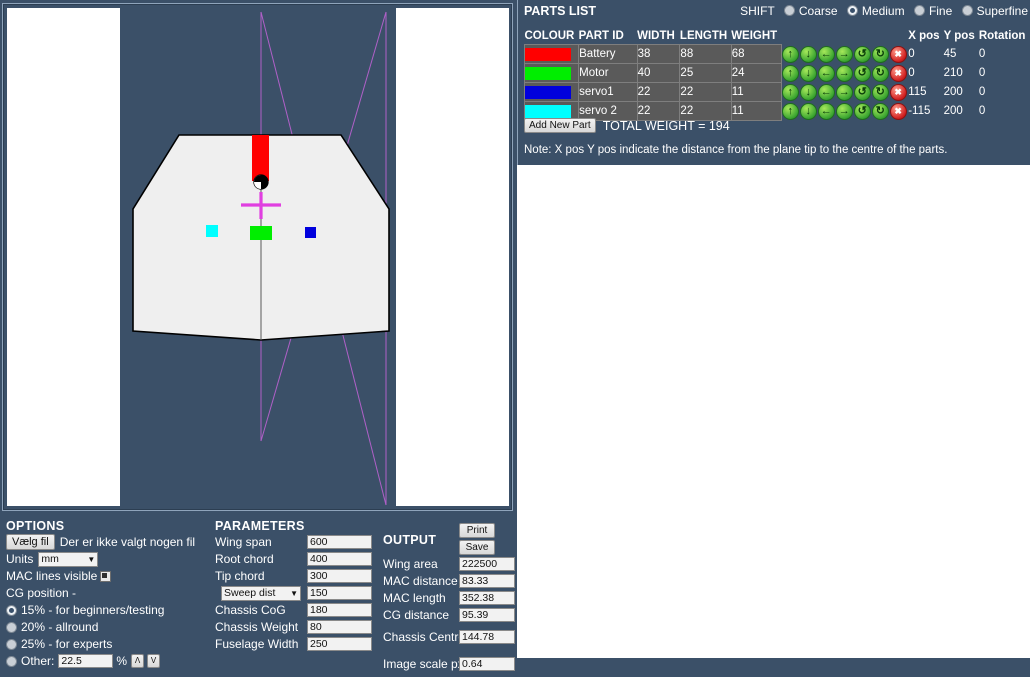 The image size is (1030, 677). I want to click on table-row: servo1 22 22 11 ↑ ↓ ← → ↺ ↻ ✖ 115 200 0, so click(776, 92).